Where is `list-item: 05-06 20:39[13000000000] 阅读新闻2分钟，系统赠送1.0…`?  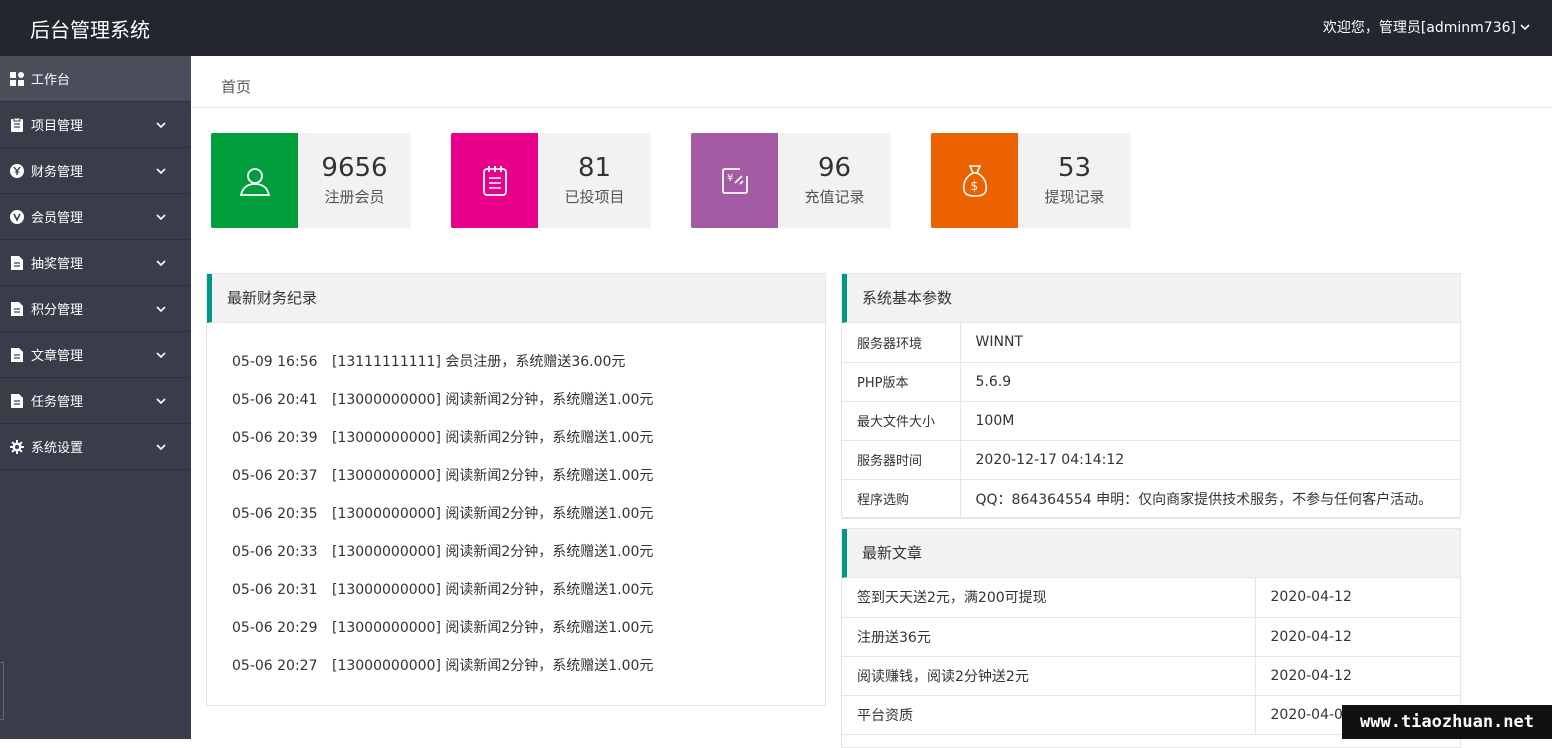 list-item: 05-06 20:39[13000000000] 阅读新闻2分钟，系统赠送1.0… is located at coordinates (516, 446).